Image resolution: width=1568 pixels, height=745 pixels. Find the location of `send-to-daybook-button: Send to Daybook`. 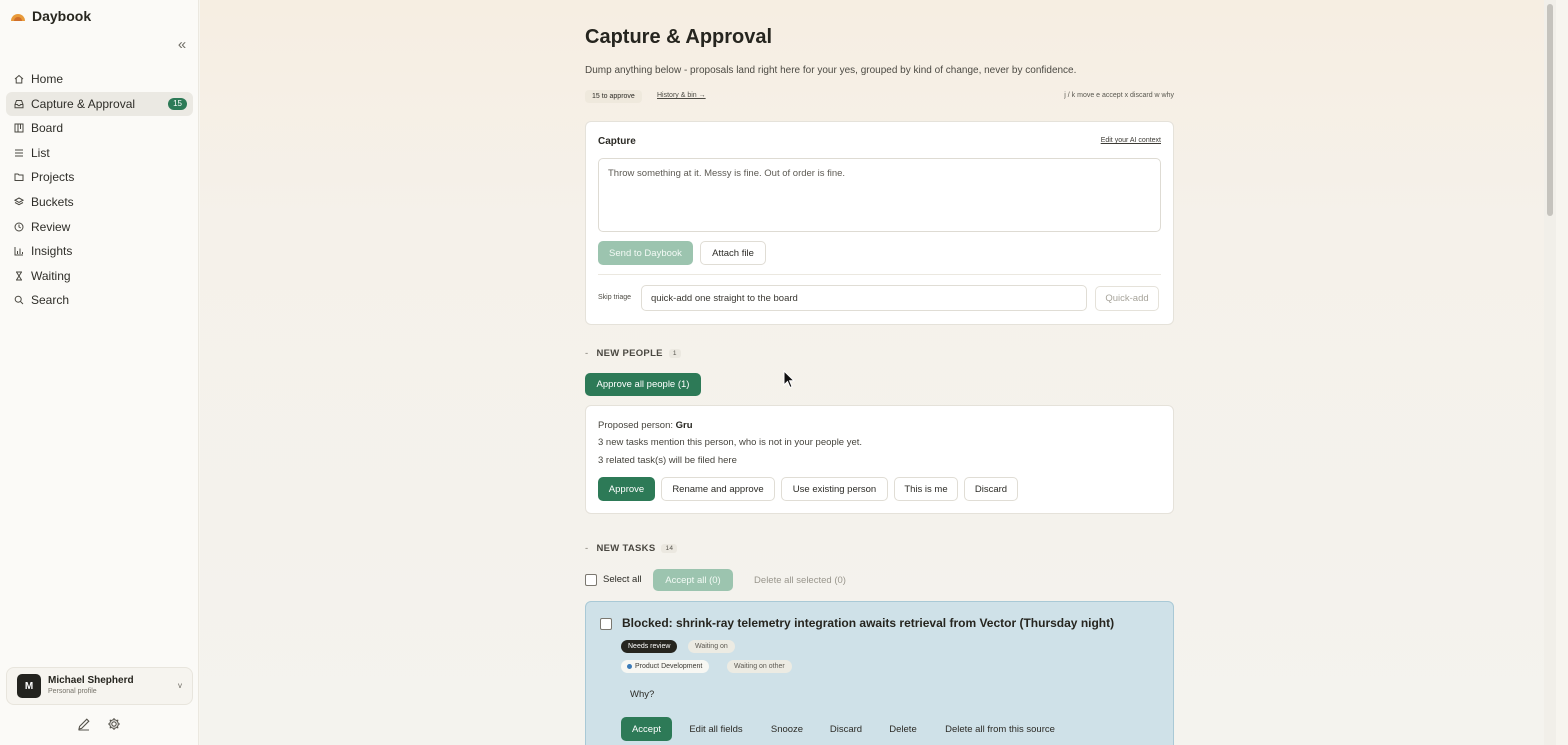

send-to-daybook-button: Send to Daybook is located at coordinates (645, 253).